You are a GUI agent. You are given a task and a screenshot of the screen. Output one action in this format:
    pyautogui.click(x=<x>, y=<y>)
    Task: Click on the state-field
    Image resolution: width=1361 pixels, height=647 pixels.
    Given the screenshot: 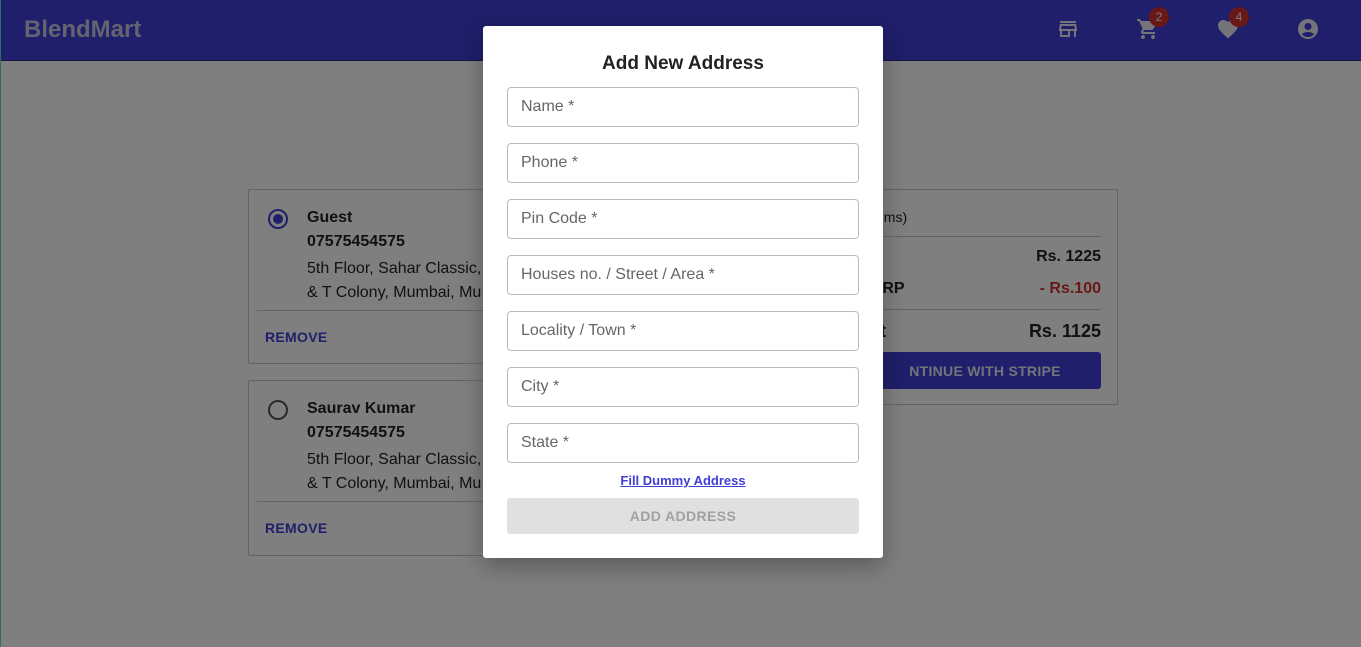 What is the action you would take?
    pyautogui.click(x=683, y=443)
    